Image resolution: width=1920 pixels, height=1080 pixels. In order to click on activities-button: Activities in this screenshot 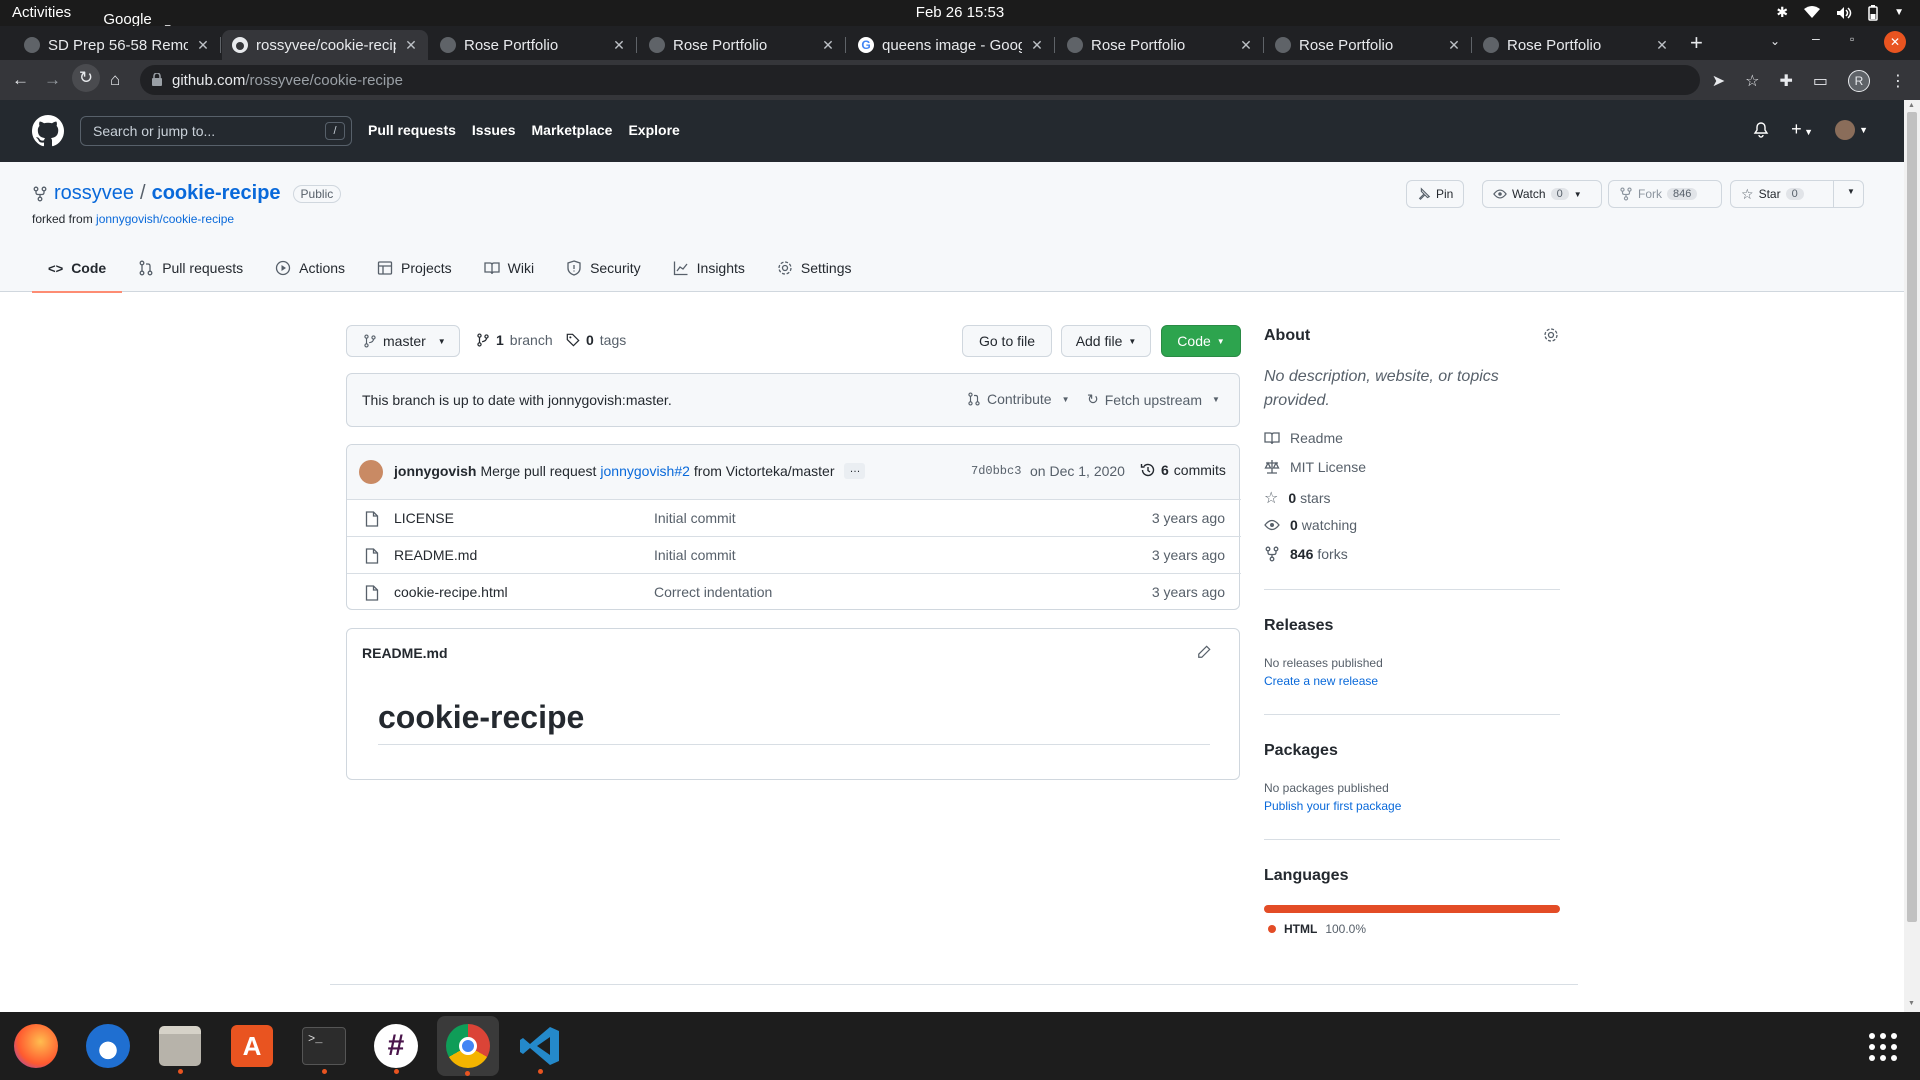, I will do `click(41, 12)`.